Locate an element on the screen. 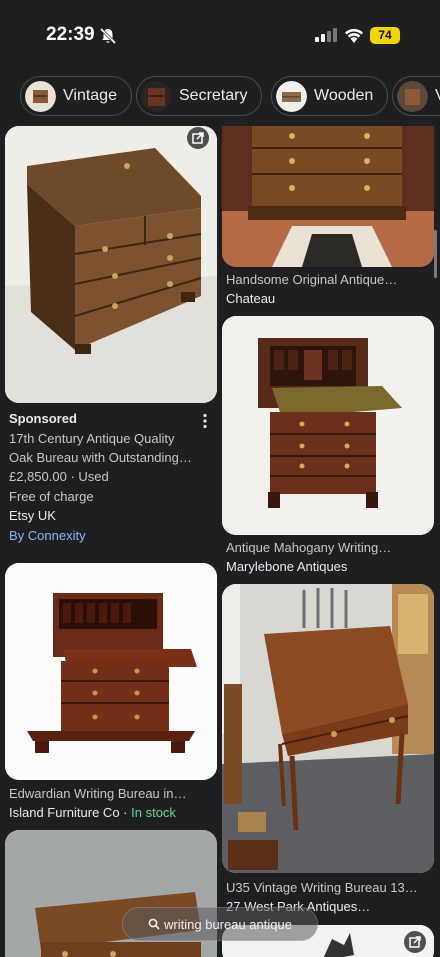 This screenshot has height=957, width=440. bell-off-icon is located at coordinates (108, 36).